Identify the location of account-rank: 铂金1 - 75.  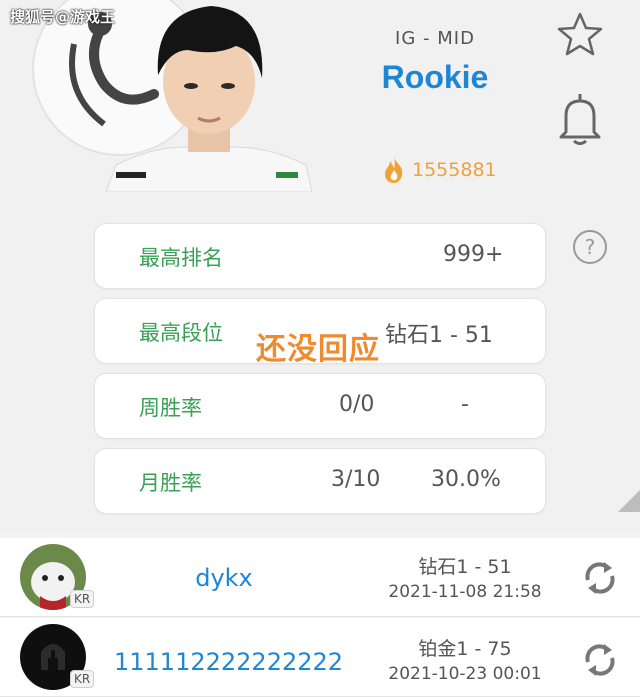
(465, 649).